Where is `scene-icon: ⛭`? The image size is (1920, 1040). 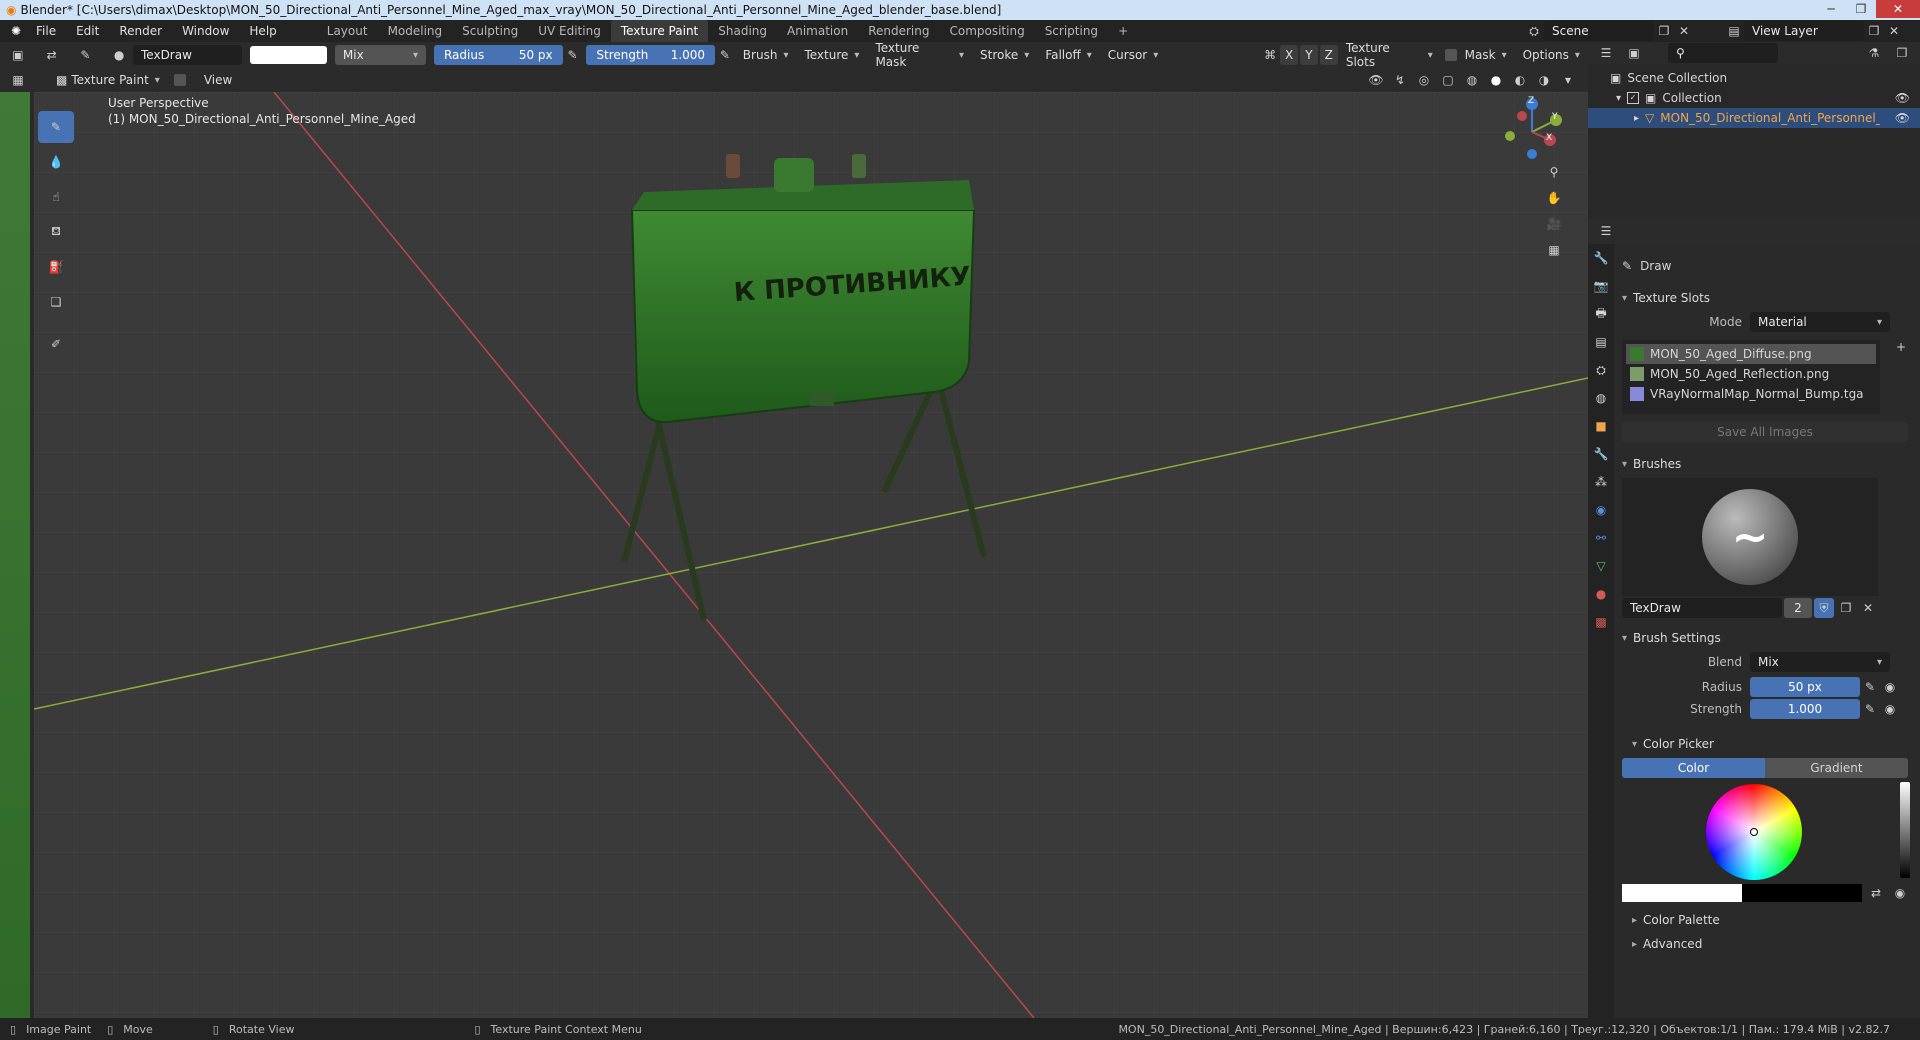
scene-icon: ⛭ is located at coordinates (1534, 31).